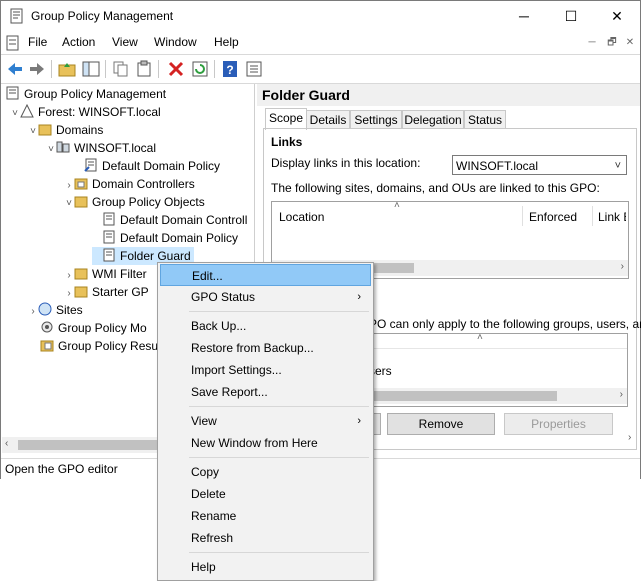 This screenshot has height=581, width=641. What do you see at coordinates (480, 337) in the screenshot?
I see `sort-up-icon: ˄` at bounding box center [480, 337].